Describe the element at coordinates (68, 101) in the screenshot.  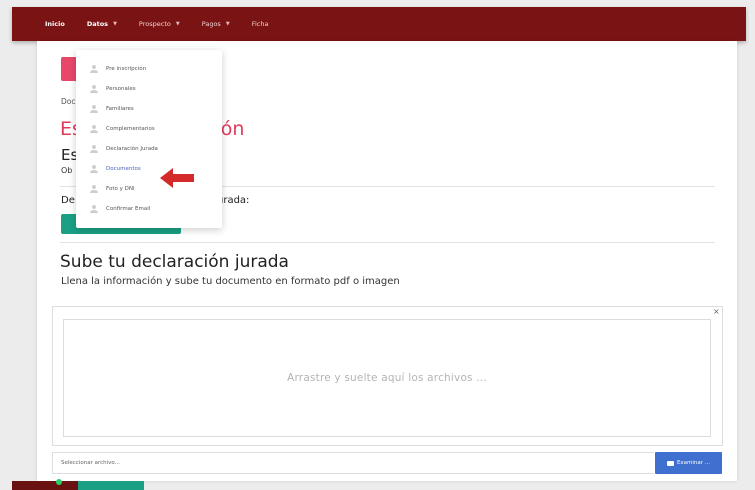
I see `breadcrumb: Doc` at that location.